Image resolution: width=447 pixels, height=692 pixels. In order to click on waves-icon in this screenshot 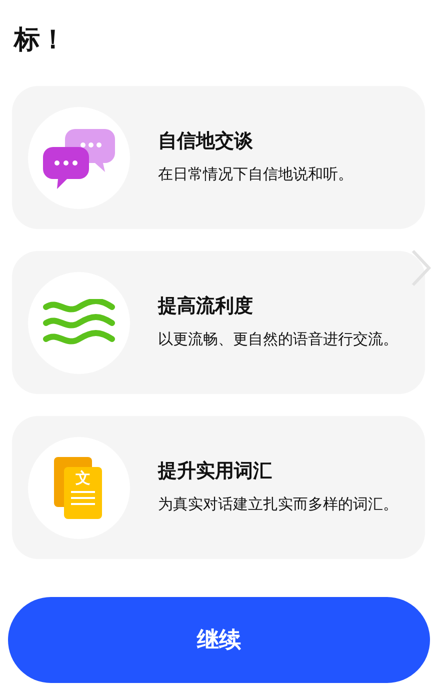, I will do `click(79, 322)`.